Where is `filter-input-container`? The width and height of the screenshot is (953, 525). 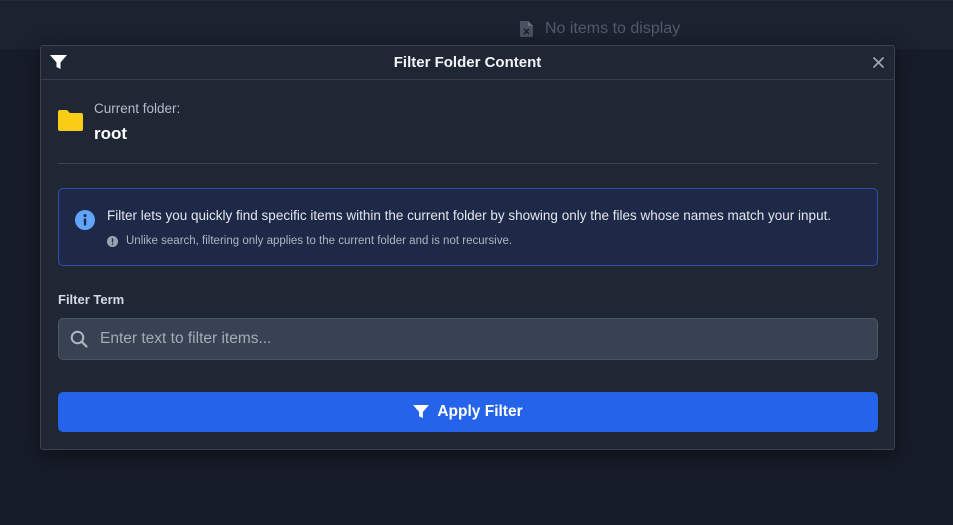
filter-input-container is located at coordinates (468, 339).